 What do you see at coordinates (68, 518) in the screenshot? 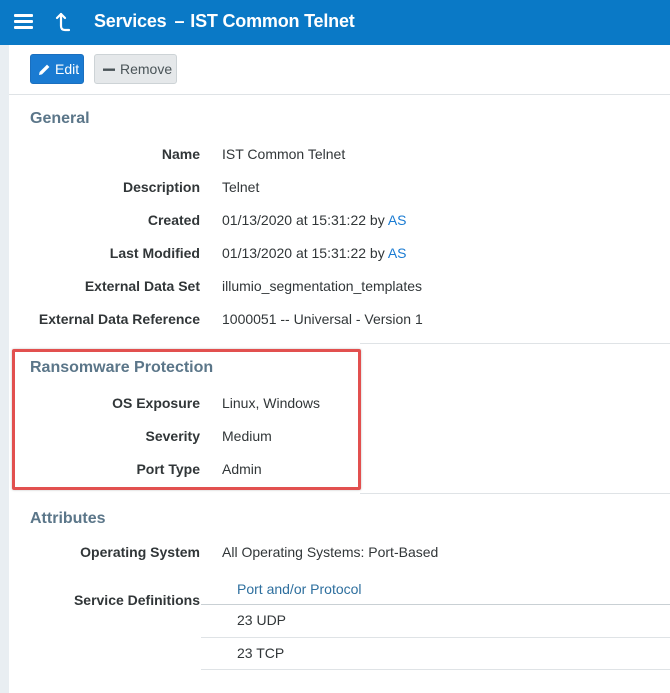
I see `section-title-attributes: Attributes` at bounding box center [68, 518].